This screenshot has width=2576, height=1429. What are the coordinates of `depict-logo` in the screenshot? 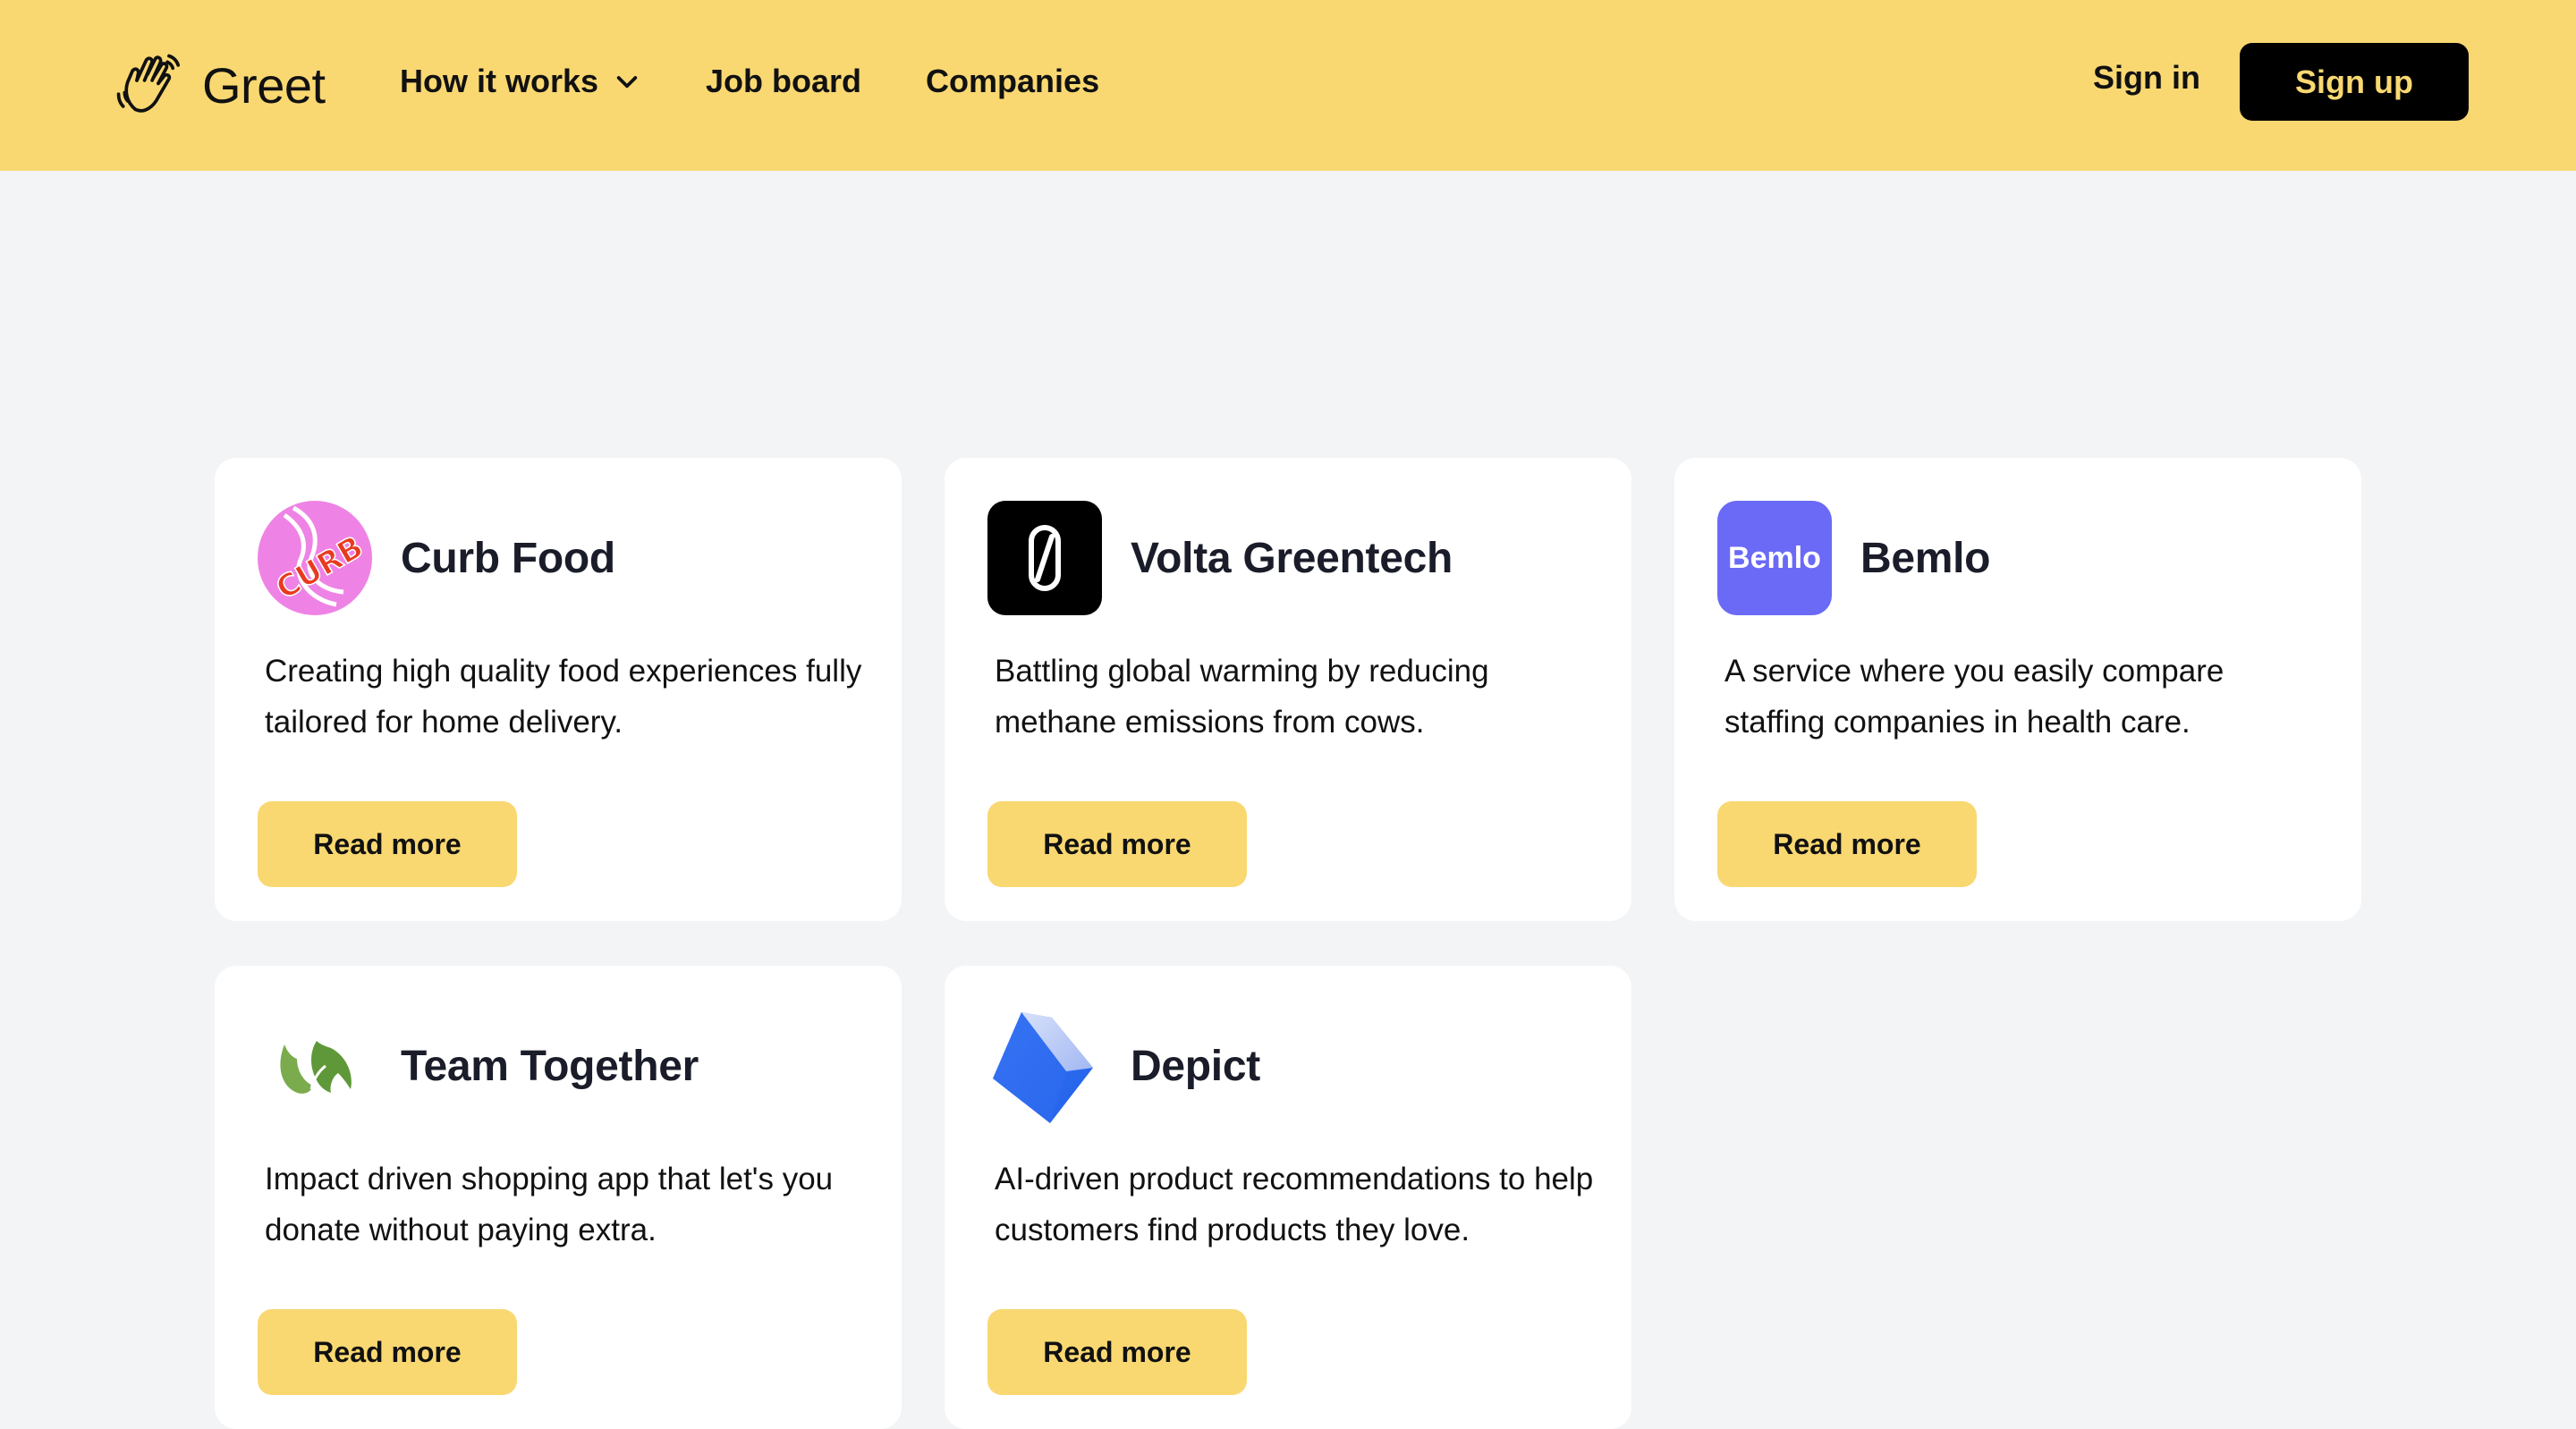 It's located at (1044, 1066).